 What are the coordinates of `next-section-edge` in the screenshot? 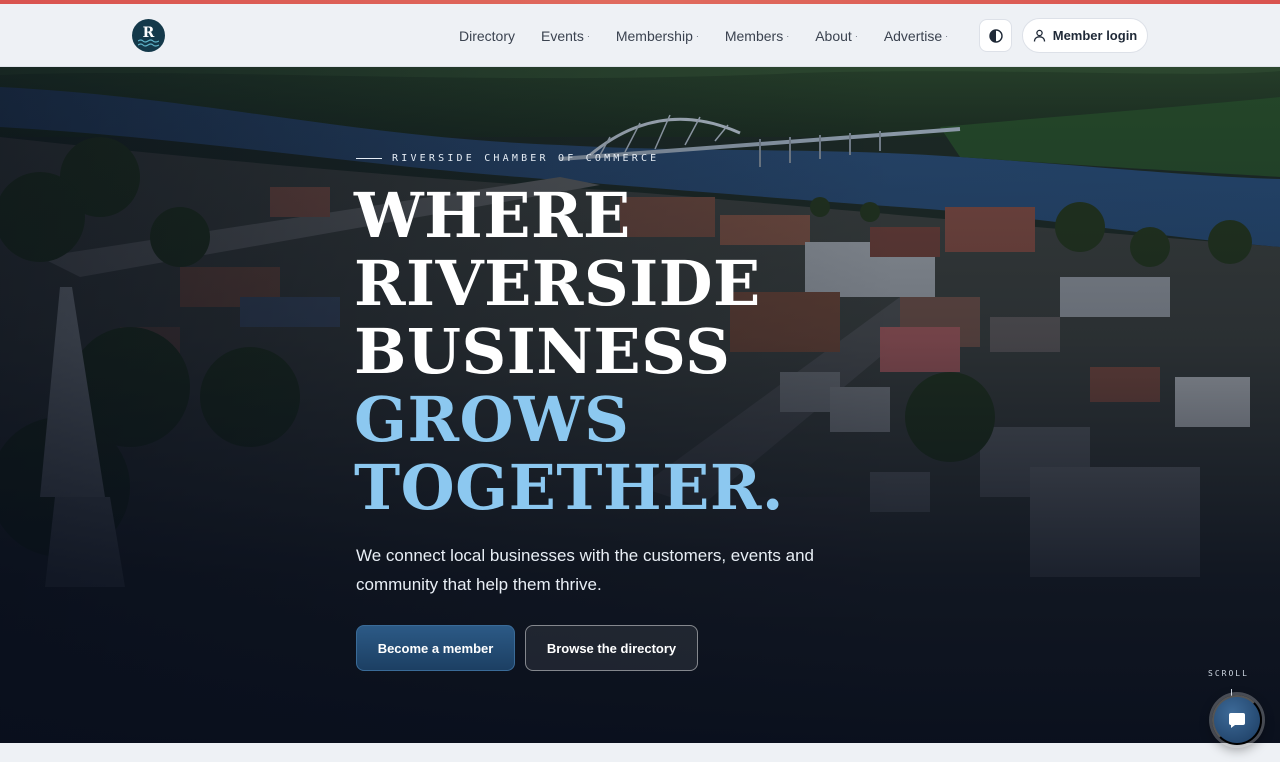 It's located at (640, 752).